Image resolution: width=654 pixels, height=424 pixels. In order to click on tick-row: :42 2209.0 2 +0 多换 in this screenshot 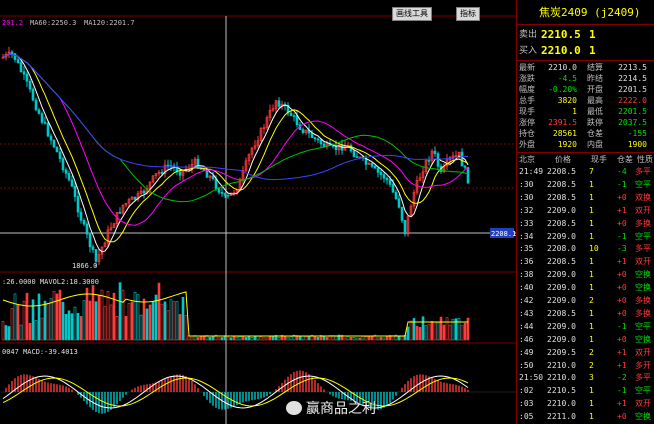, I will do `click(585, 301)`.